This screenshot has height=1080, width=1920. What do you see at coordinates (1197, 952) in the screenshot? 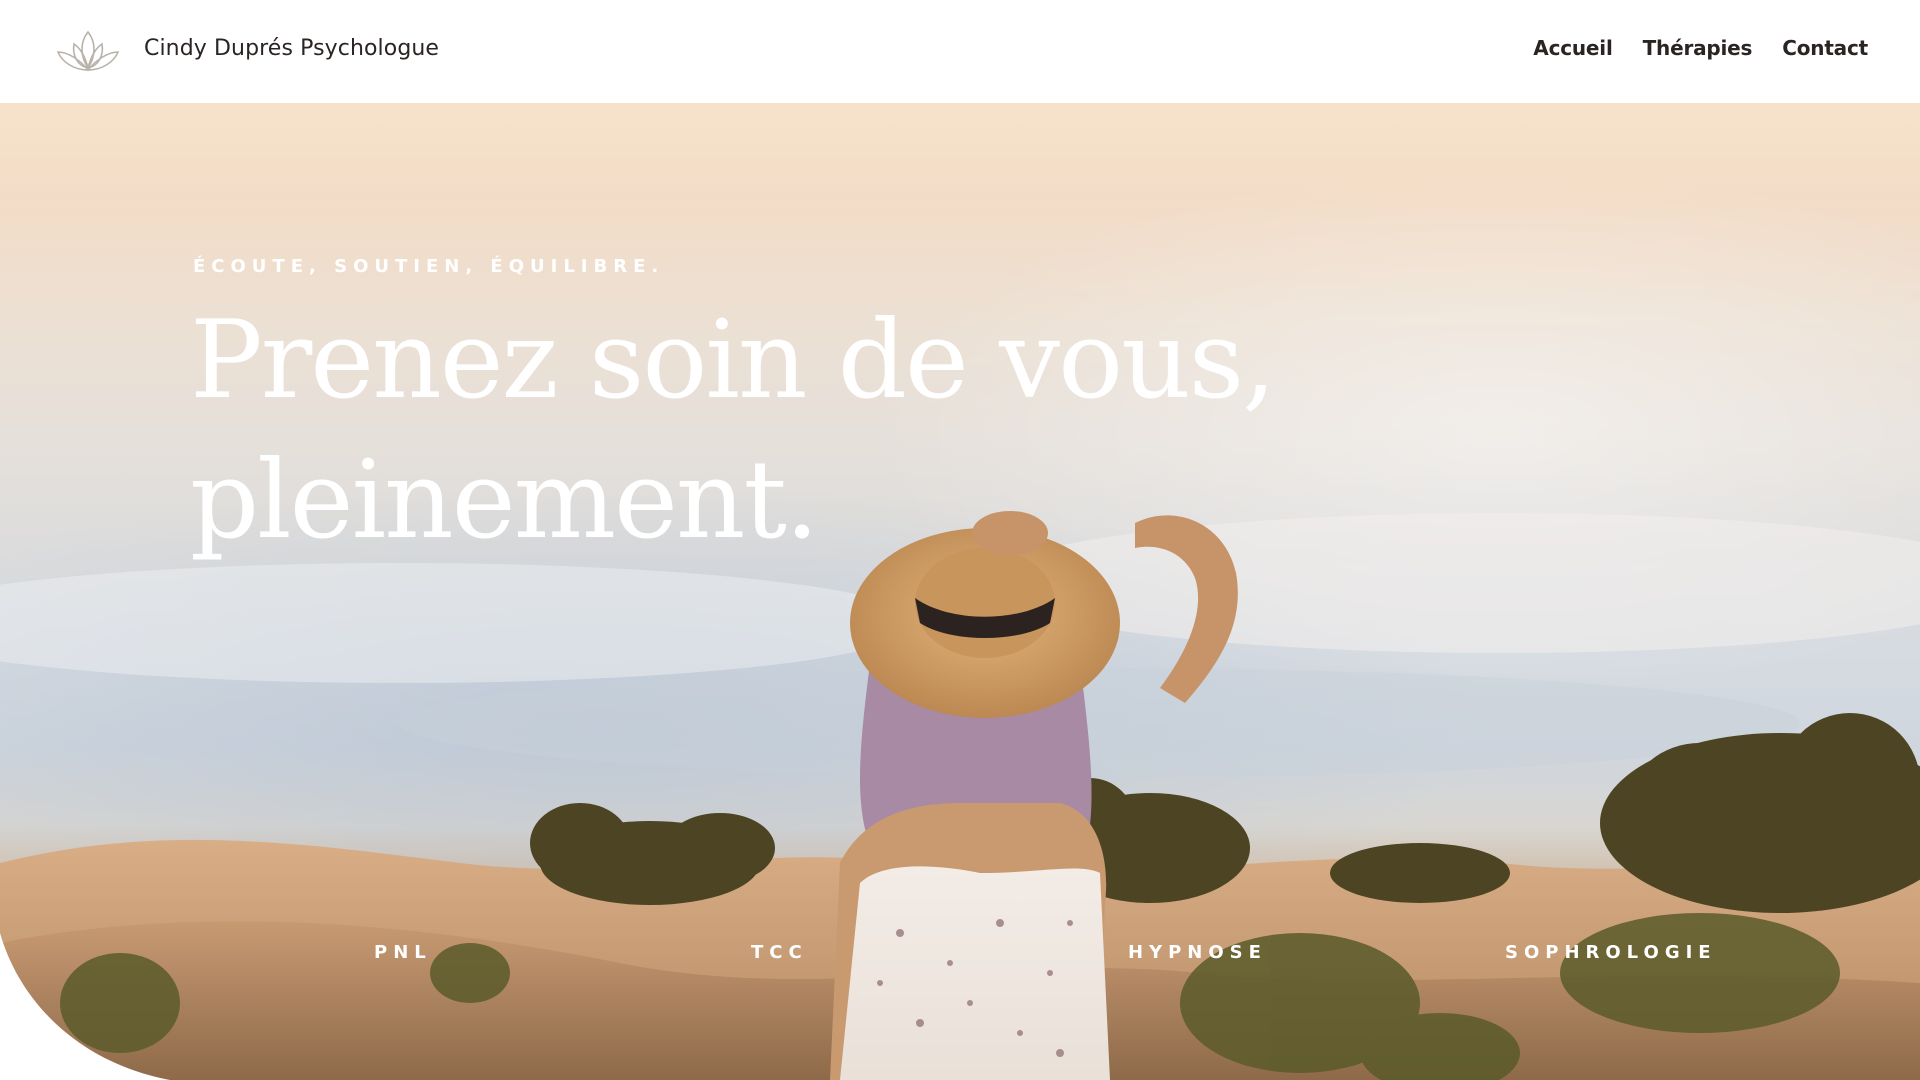
I see `therapy-link-hypnose: HYPNOSE` at bounding box center [1197, 952].